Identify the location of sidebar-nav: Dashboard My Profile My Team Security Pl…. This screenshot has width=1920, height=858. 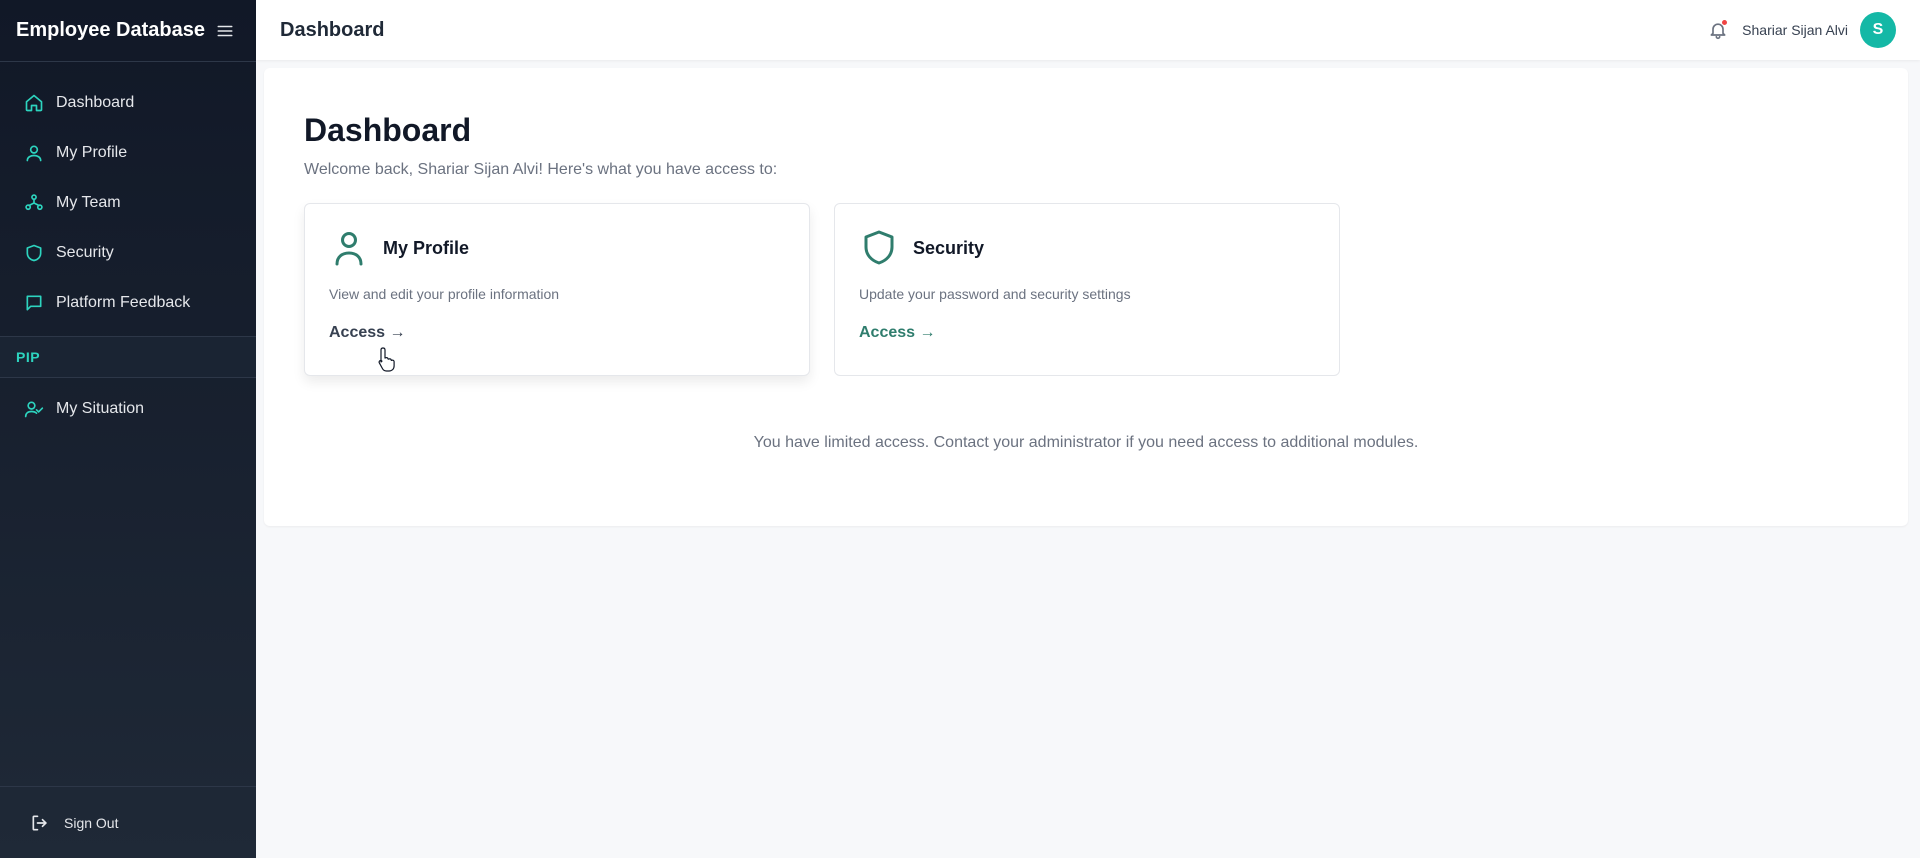
(128, 195).